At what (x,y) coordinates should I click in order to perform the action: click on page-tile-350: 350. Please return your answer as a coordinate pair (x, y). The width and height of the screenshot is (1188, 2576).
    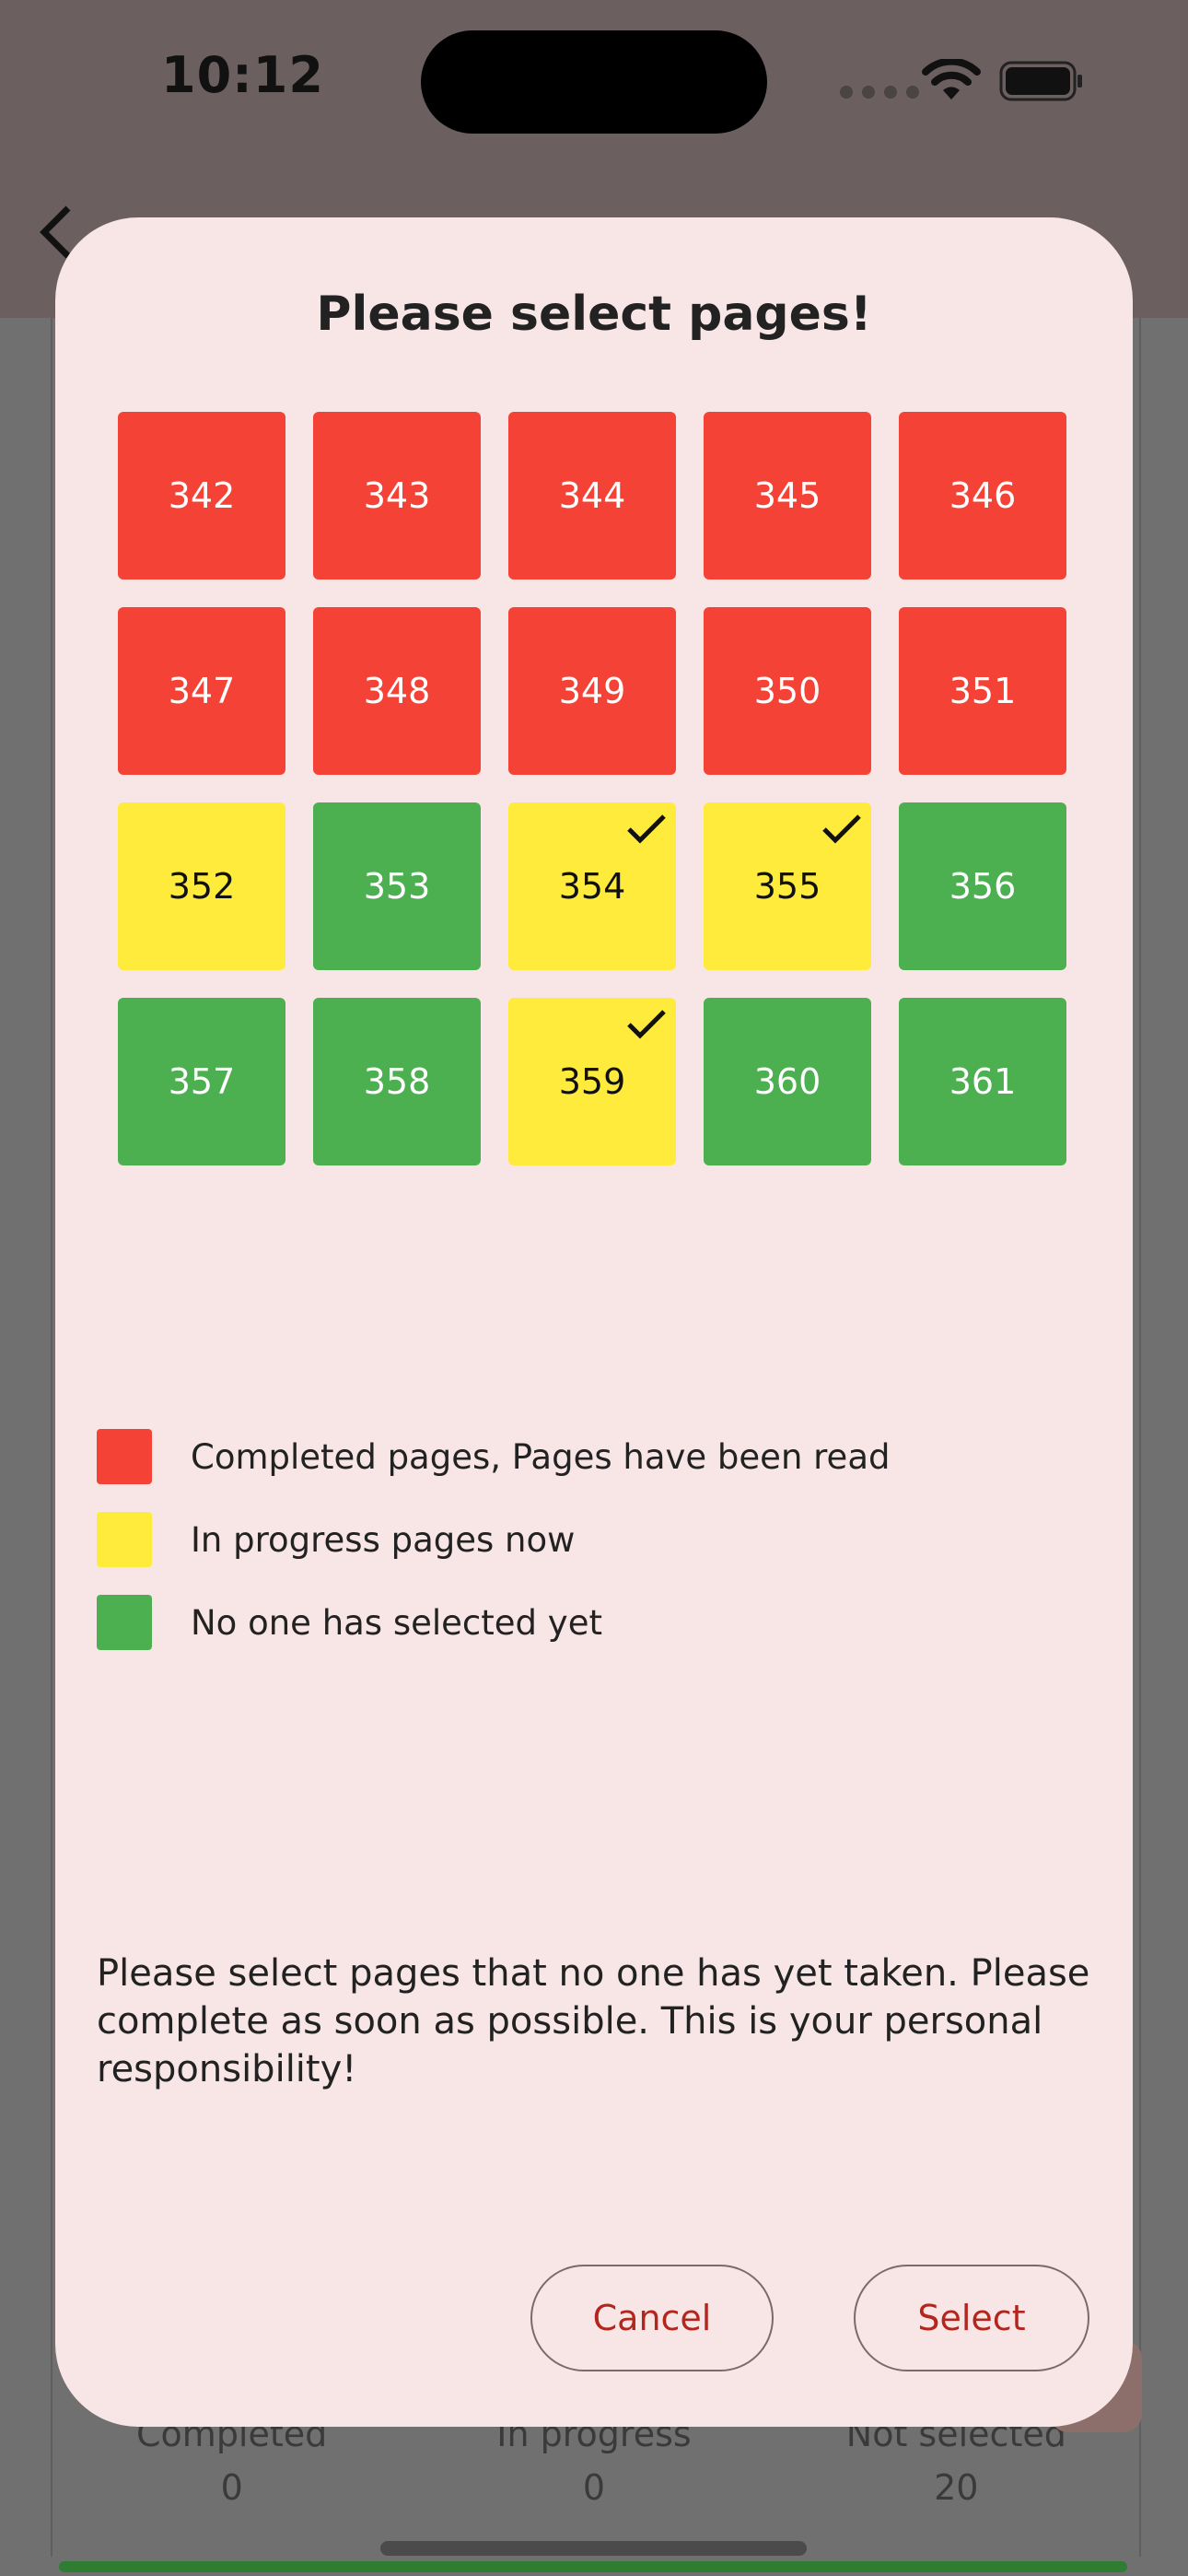
    Looking at the image, I should click on (787, 691).